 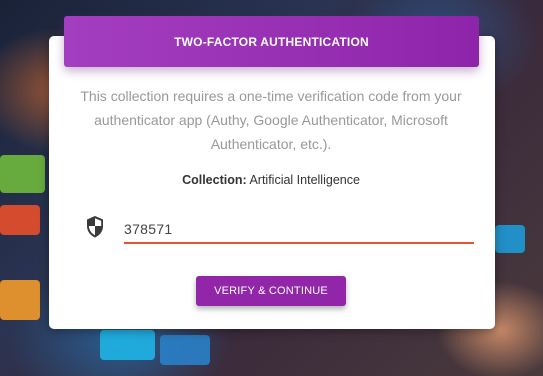 What do you see at coordinates (299, 229) in the screenshot?
I see `verification-code-input` at bounding box center [299, 229].